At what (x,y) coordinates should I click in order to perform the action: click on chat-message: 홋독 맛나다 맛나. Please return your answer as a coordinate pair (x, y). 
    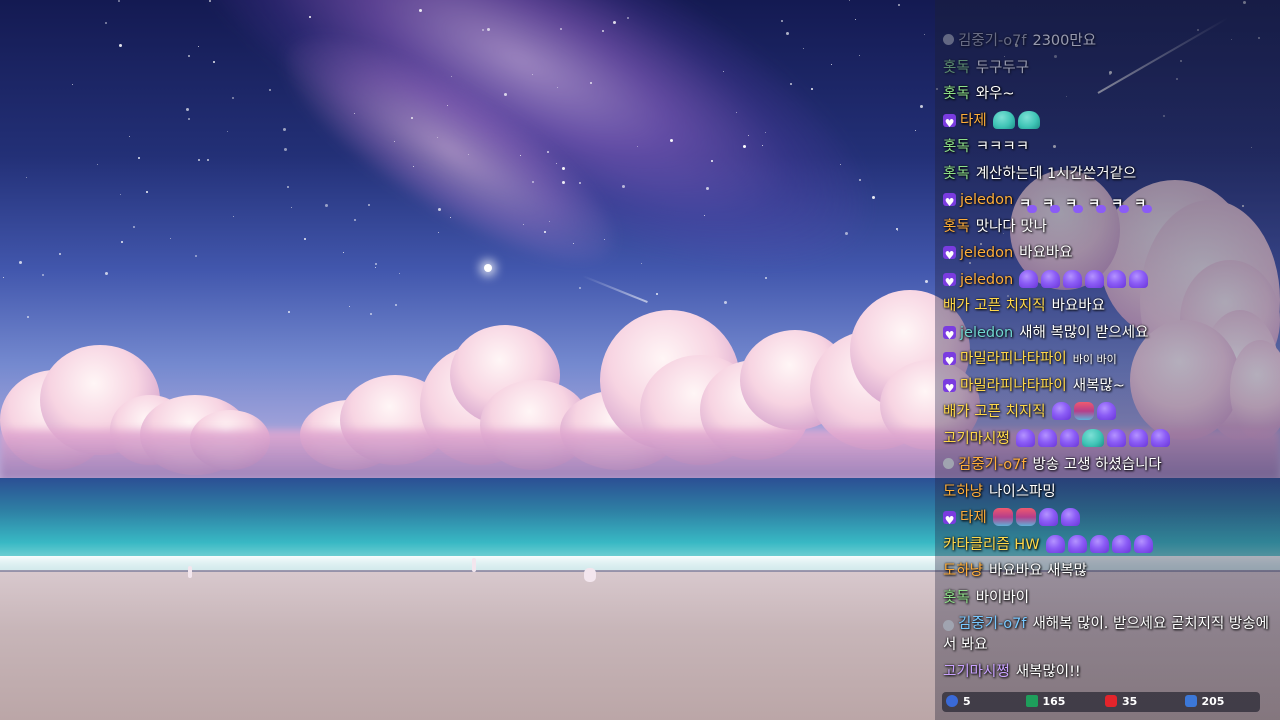
    Looking at the image, I should click on (1108, 227).